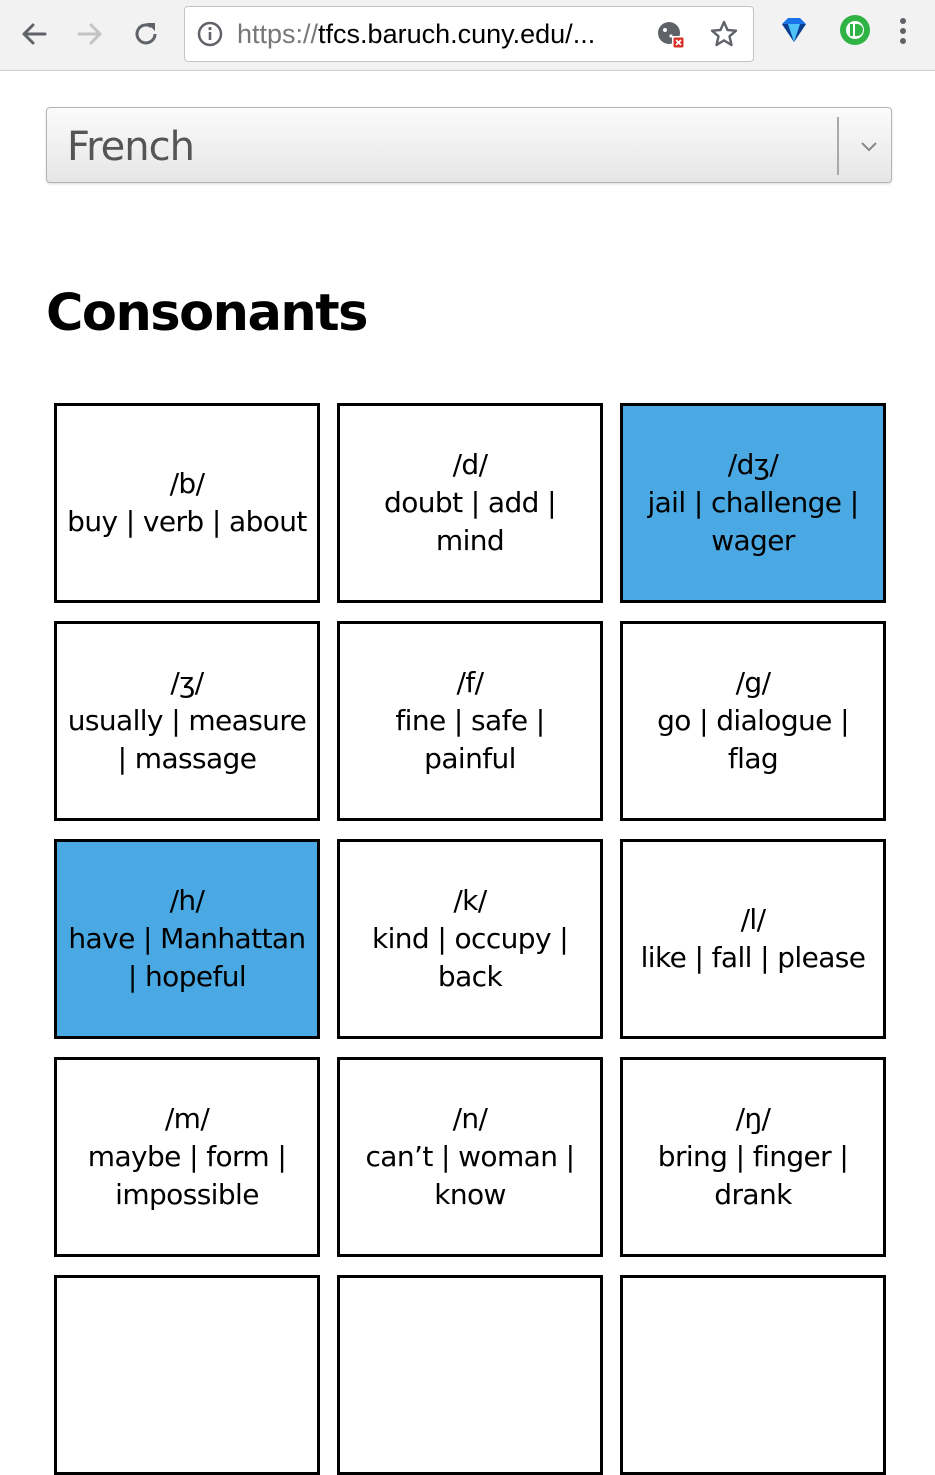 The image size is (935, 1475). I want to click on card-text: /ʒ/usually | measure | massage, so click(187, 721).